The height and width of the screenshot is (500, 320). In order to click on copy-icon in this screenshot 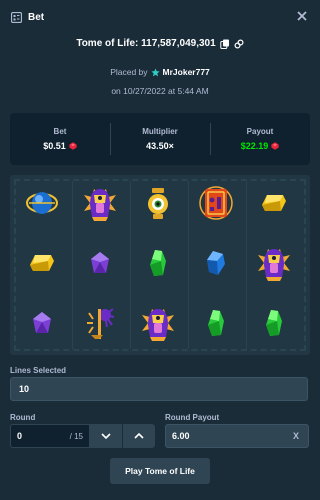, I will do `click(224, 44)`.